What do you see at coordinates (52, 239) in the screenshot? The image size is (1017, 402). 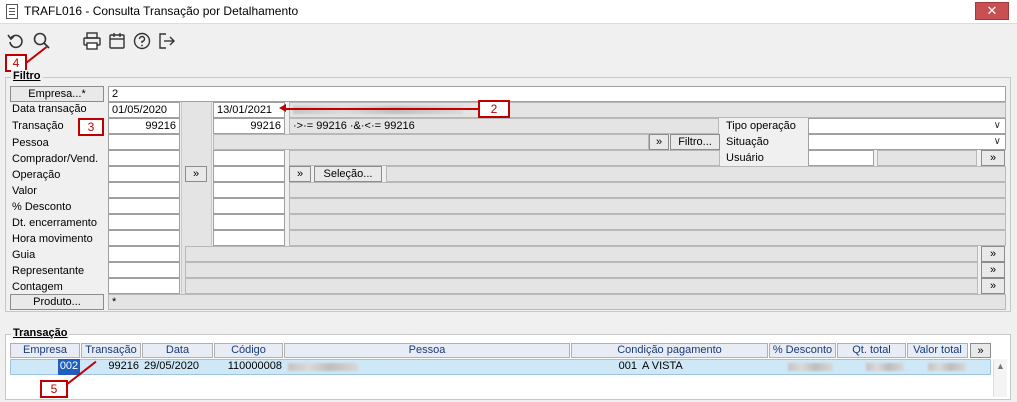 I see `label-hora: Hora movimento` at bounding box center [52, 239].